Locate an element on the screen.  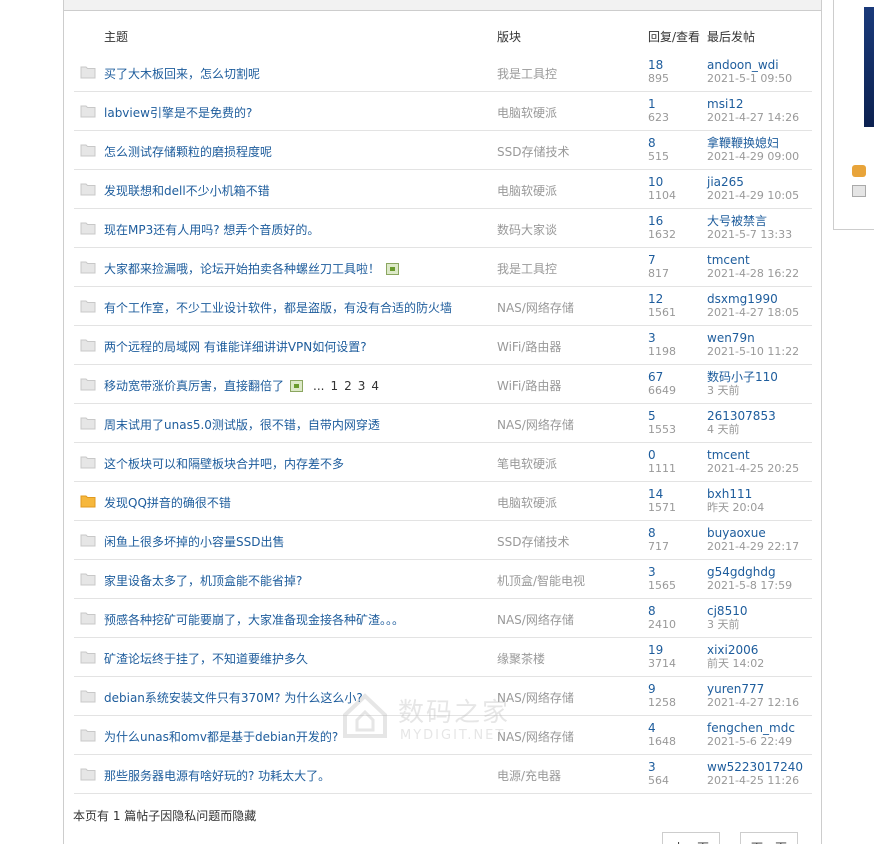
last-poster-link: xixi2006 is located at coordinates (732, 650).